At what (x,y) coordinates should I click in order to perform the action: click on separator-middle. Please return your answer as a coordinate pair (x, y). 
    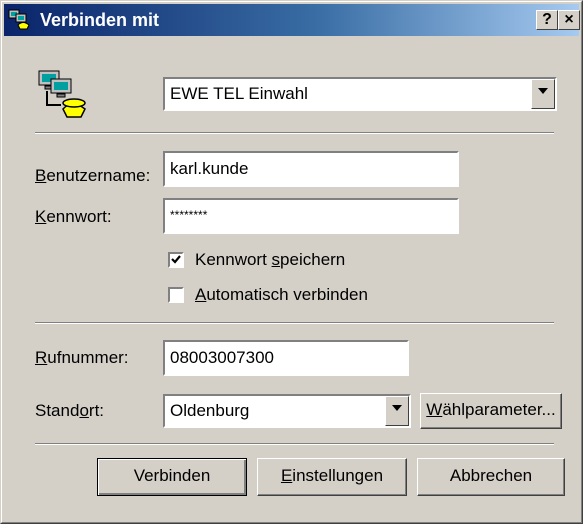
    Looking at the image, I should click on (294, 323).